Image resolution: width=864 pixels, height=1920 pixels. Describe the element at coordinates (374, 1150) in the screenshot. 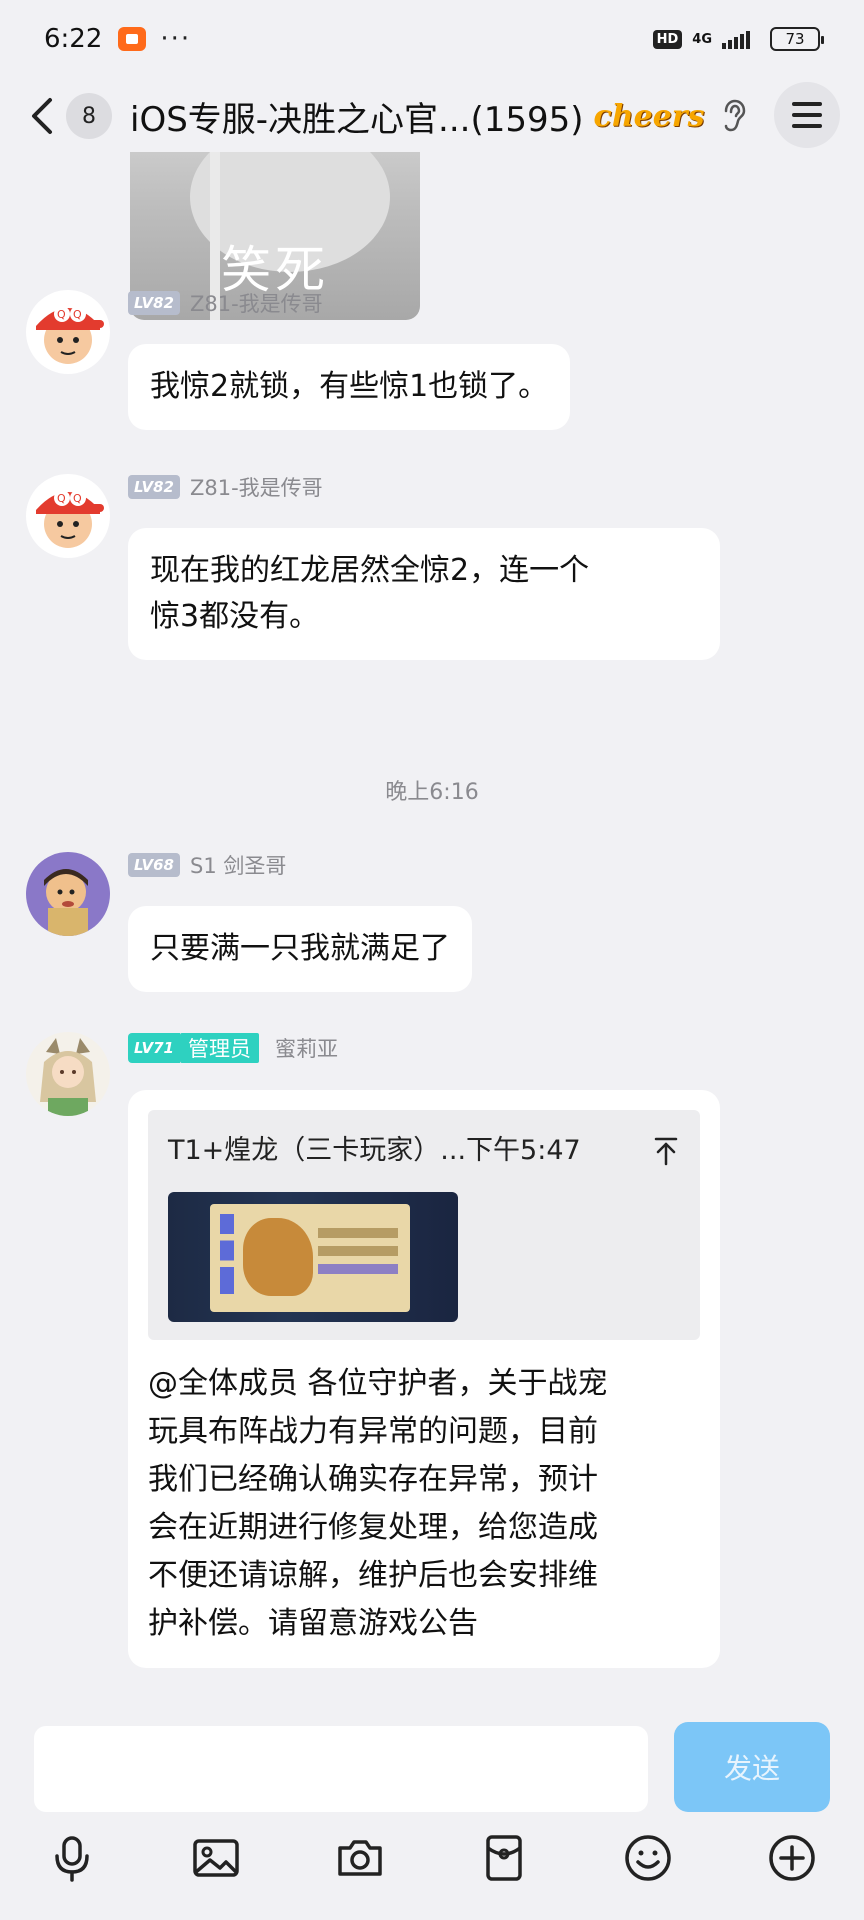

I see `quote-header-text: T1+煌龙（三卡玩家）...下午5:47` at that location.